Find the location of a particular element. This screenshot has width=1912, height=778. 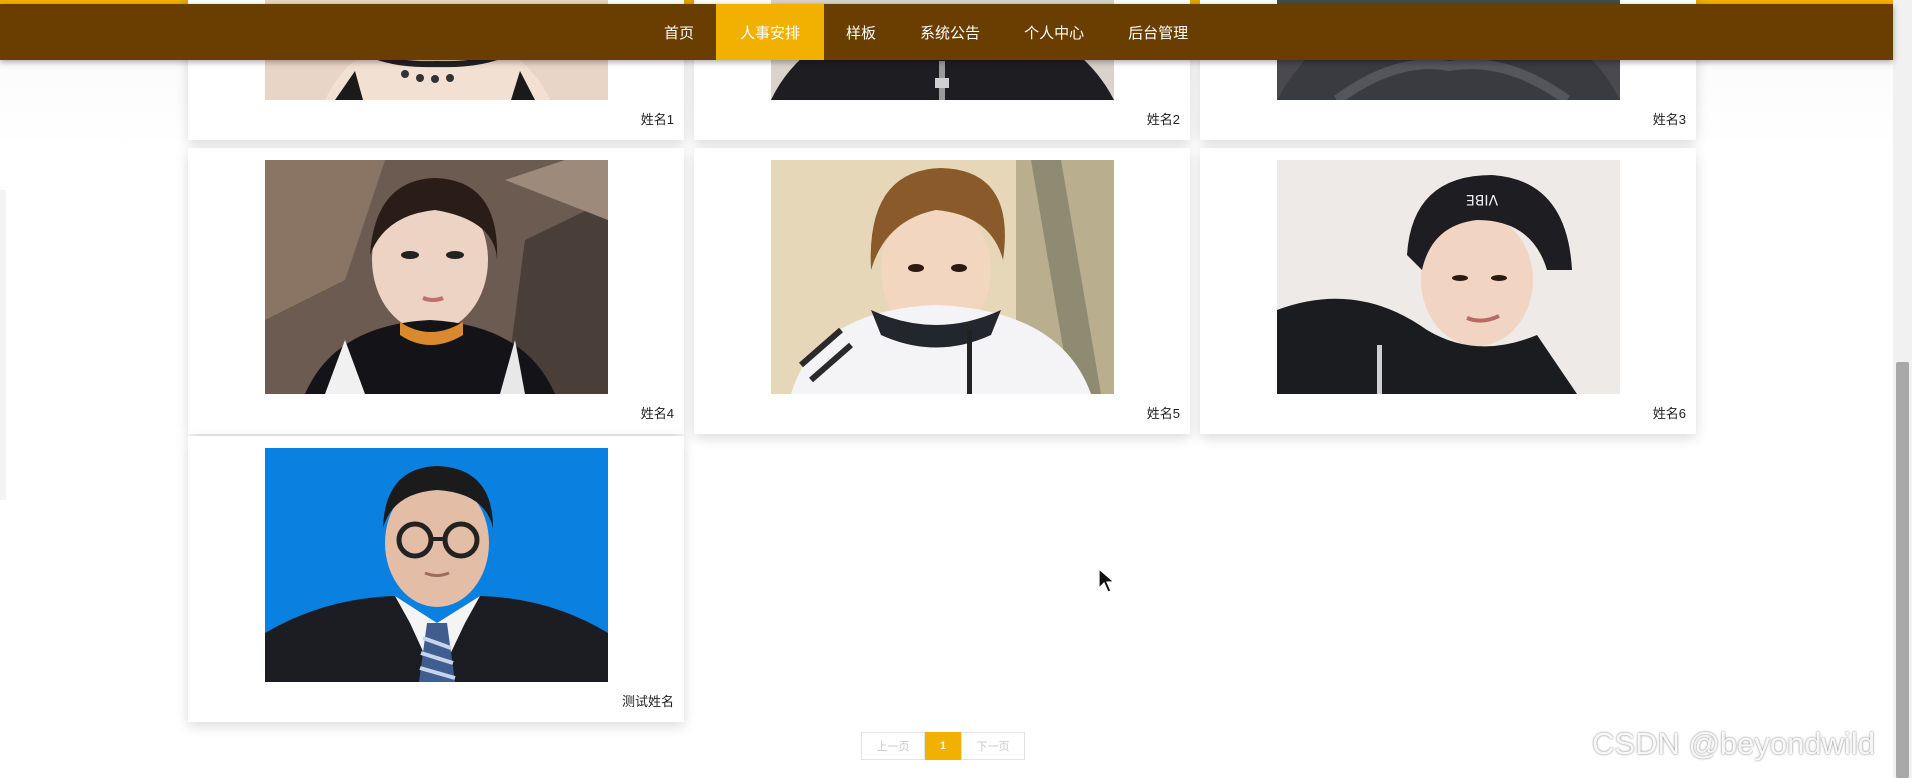

mouse-cursor-icon is located at coordinates (1107, 580).